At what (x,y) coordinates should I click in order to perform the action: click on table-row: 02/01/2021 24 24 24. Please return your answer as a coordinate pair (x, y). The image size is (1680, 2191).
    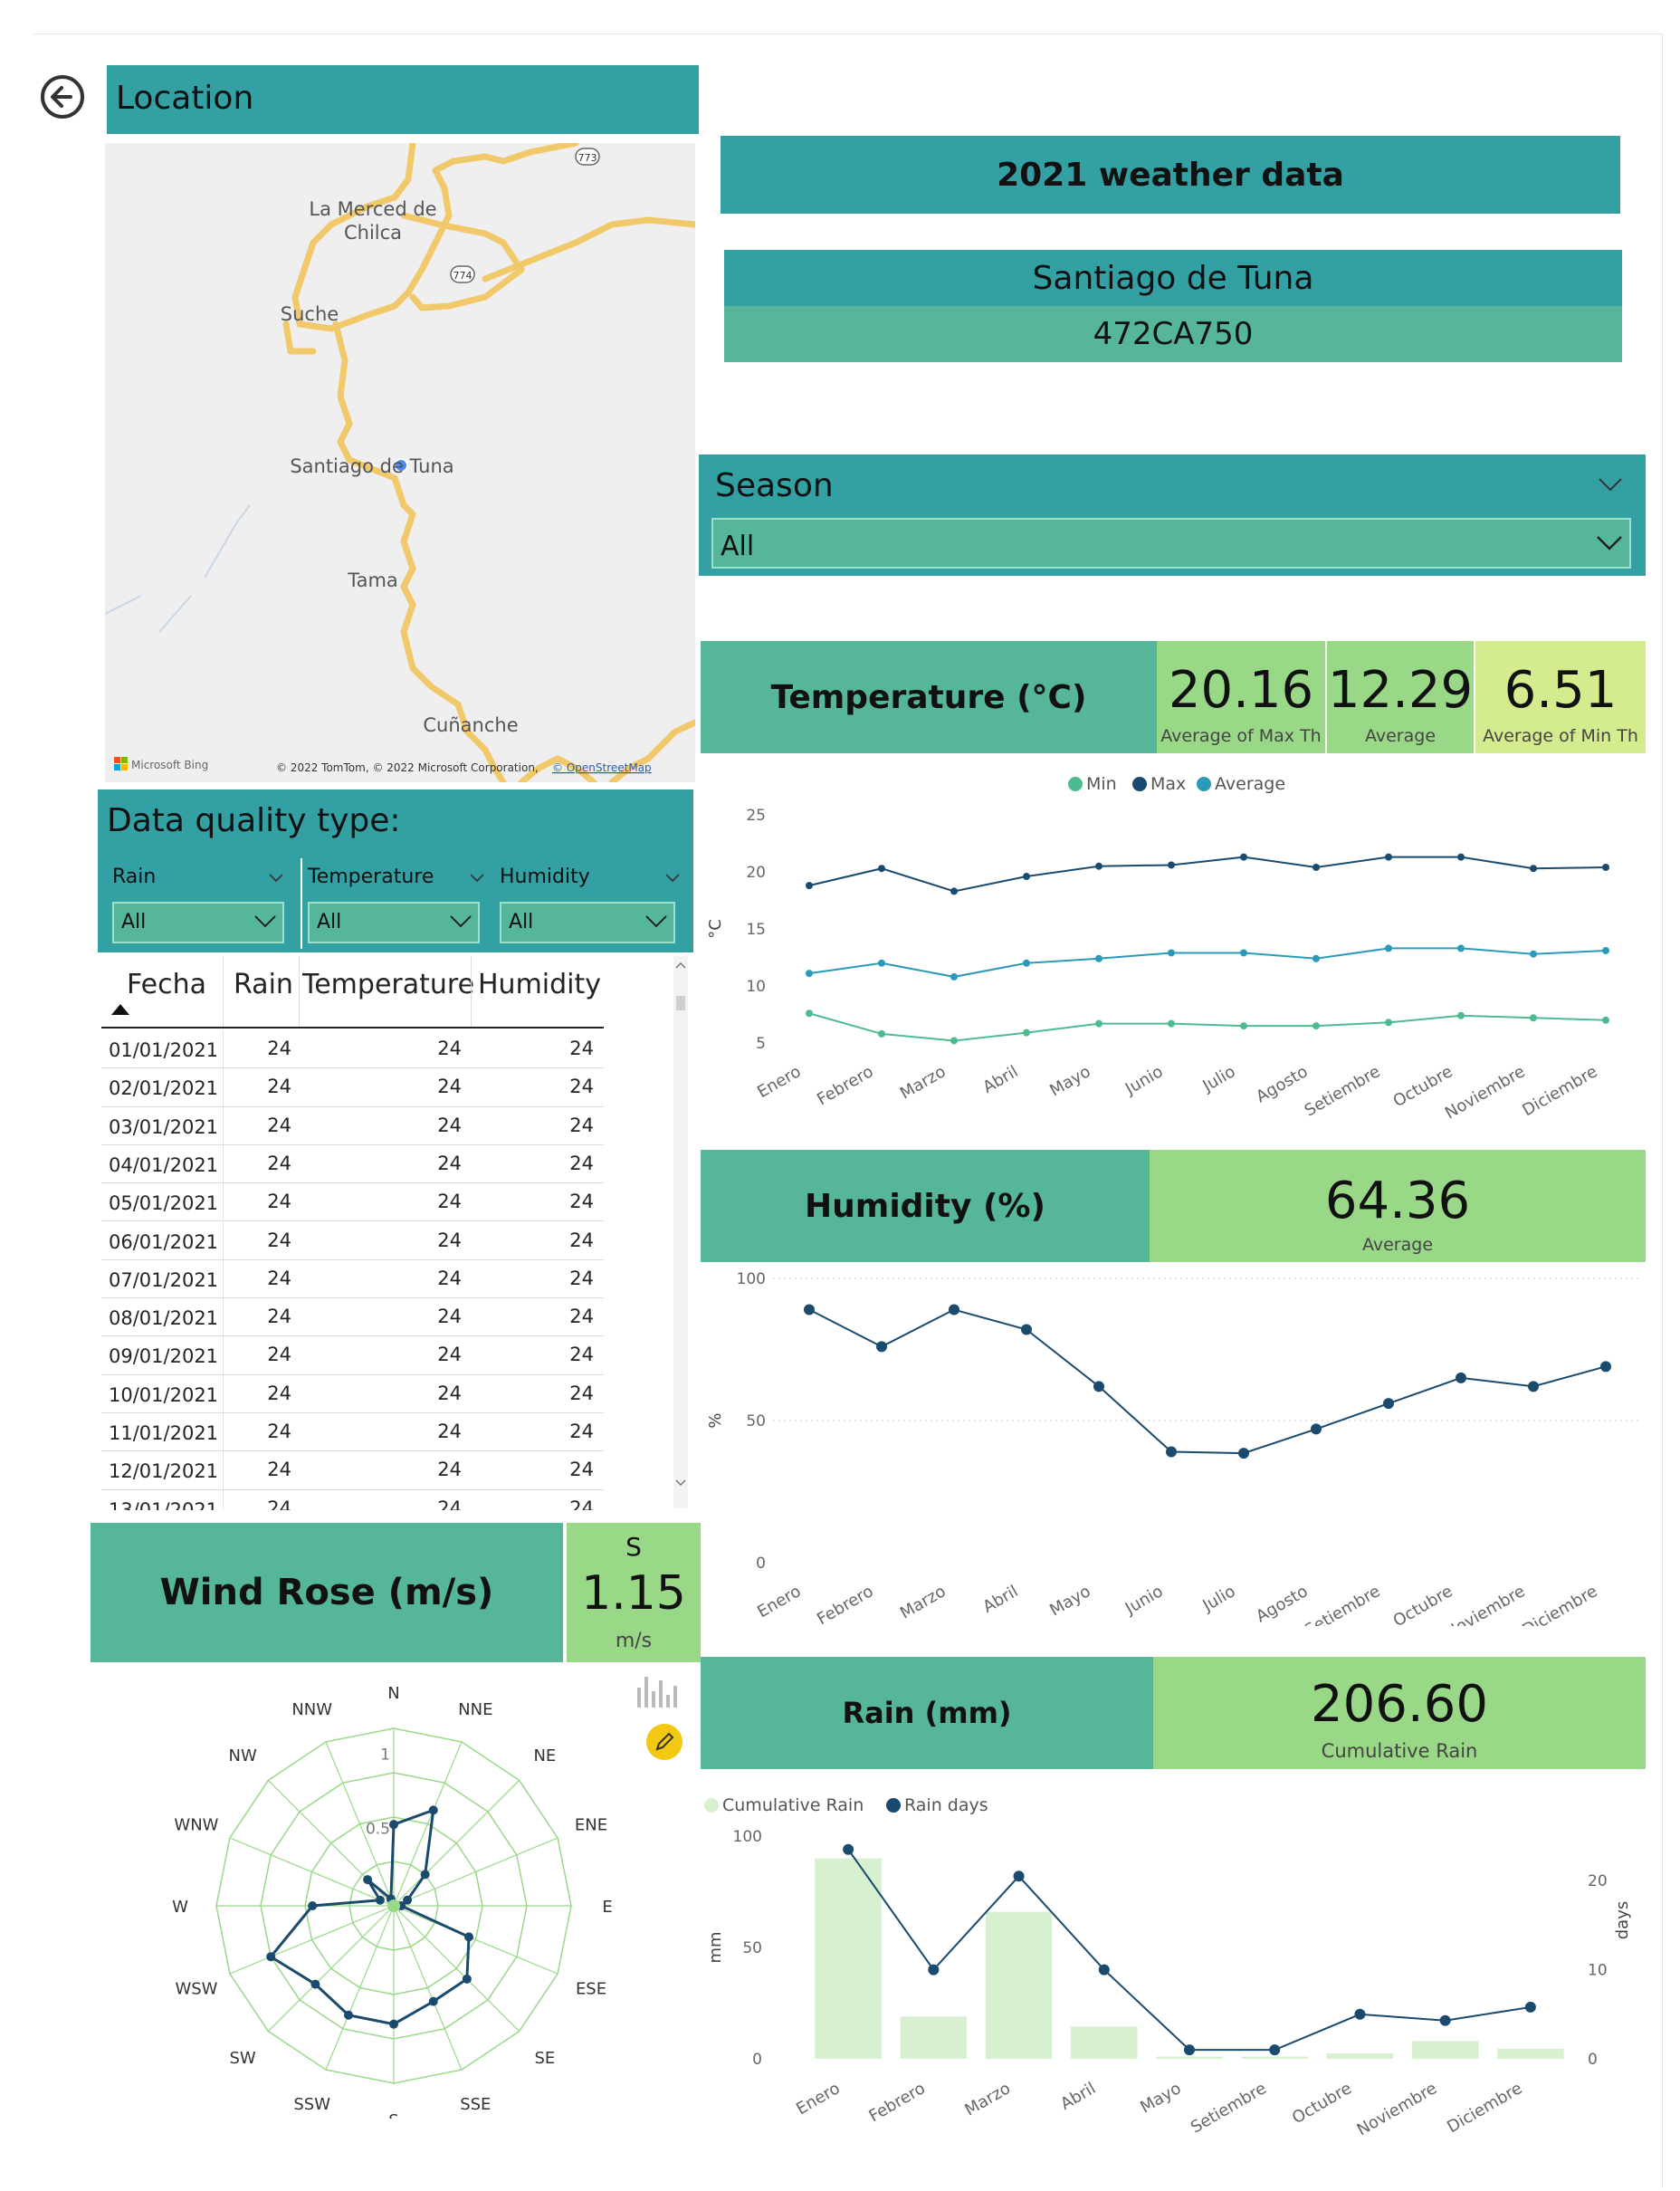
    Looking at the image, I should click on (352, 1088).